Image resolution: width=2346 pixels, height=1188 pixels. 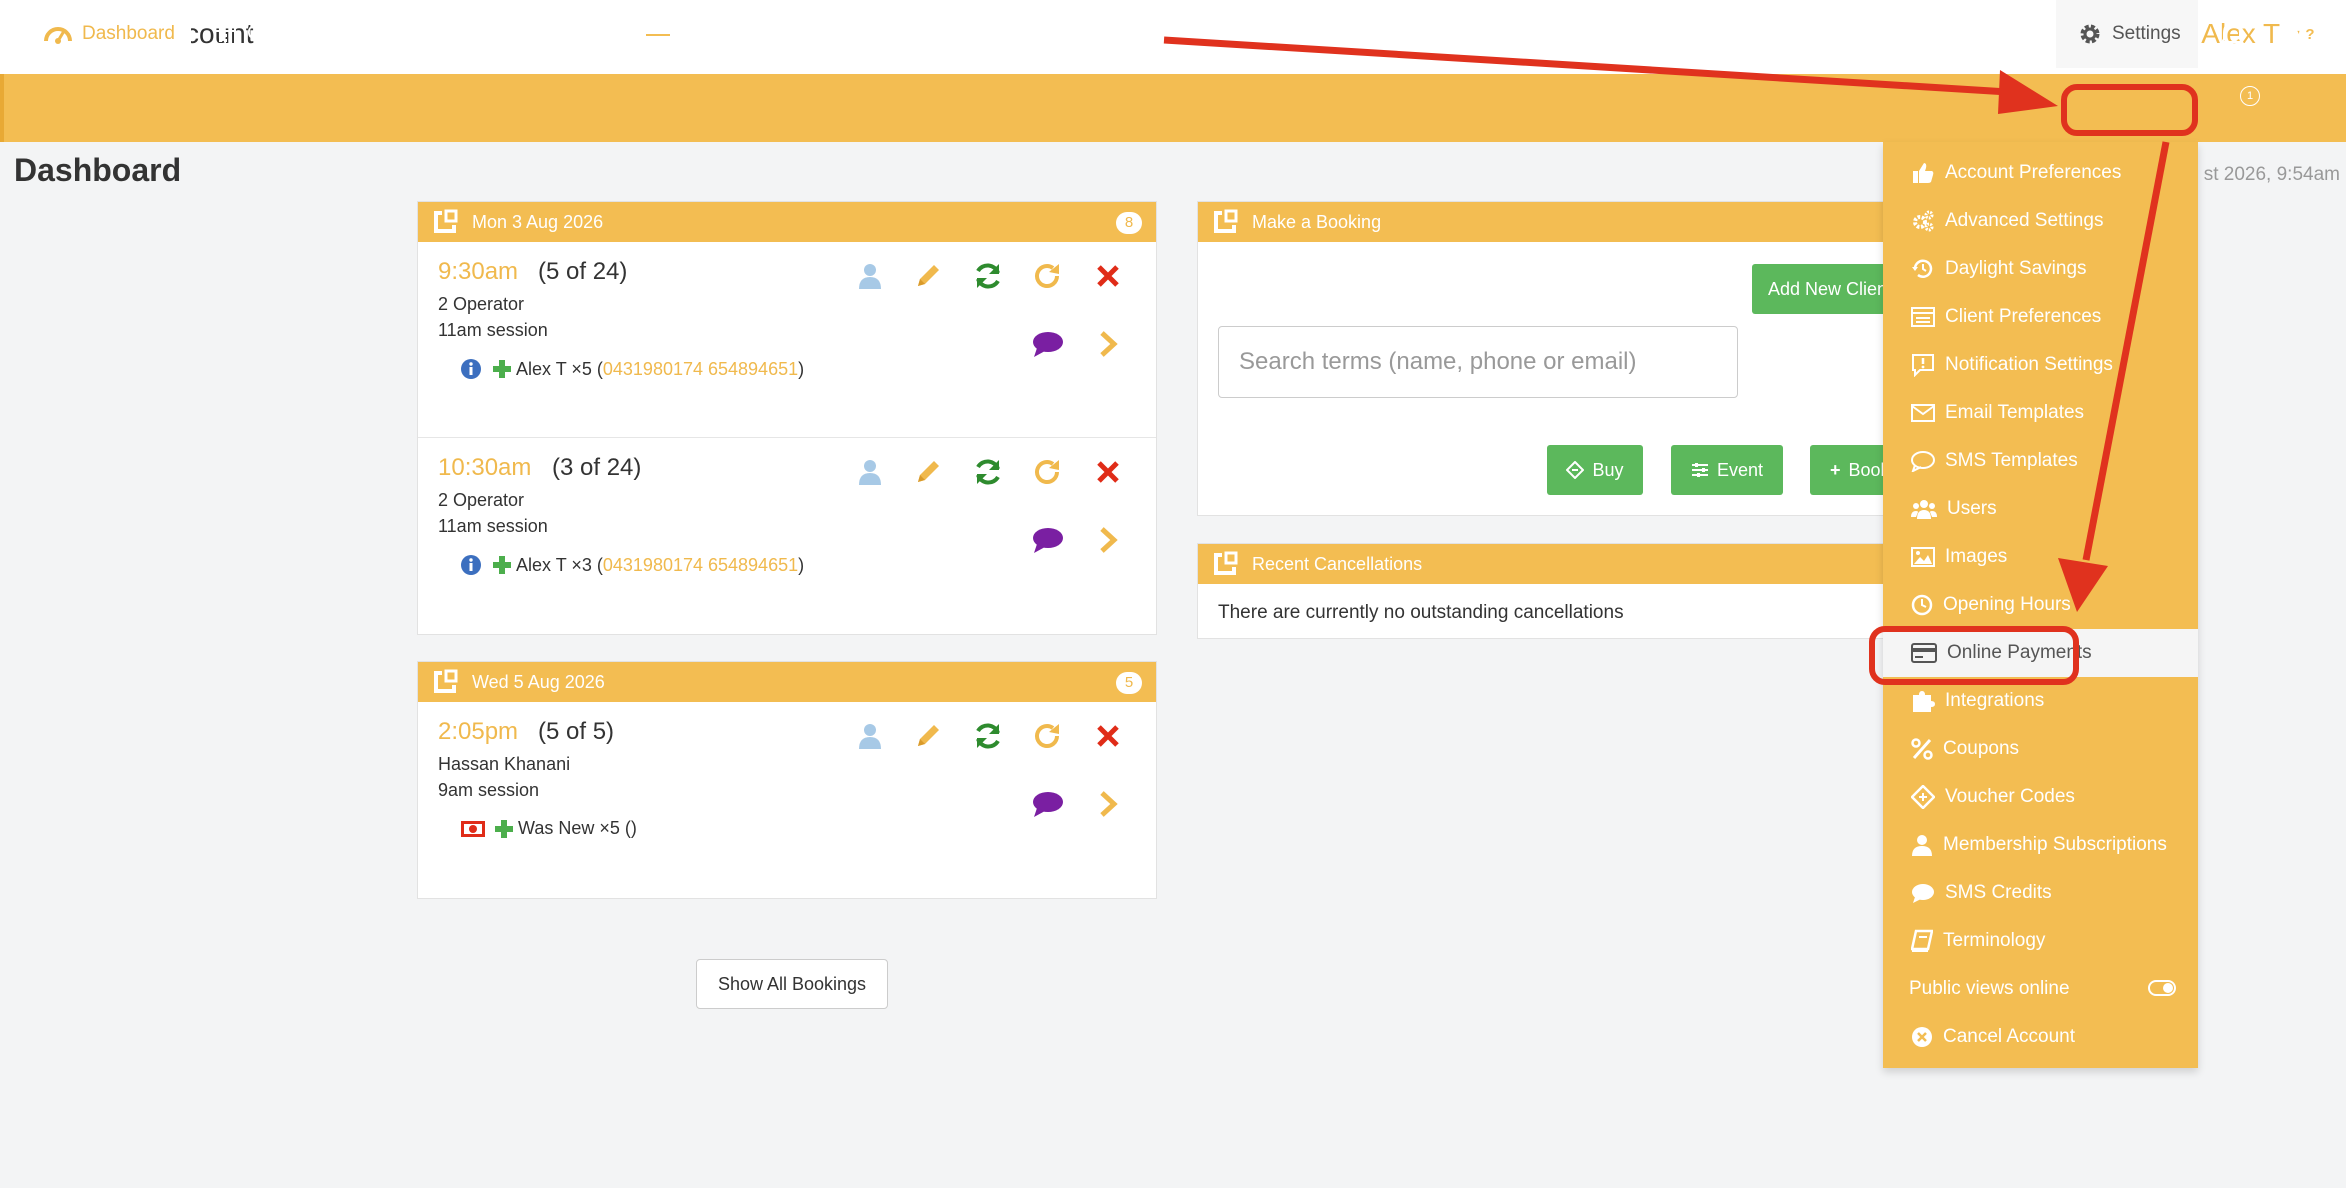 I want to click on buy-button: Buy, so click(x=1595, y=470).